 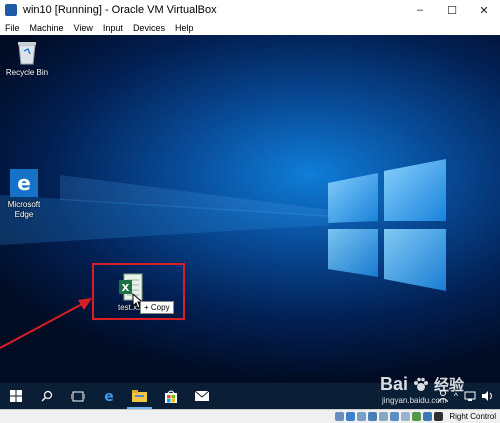 I want to click on recycle-bin-icon, so click(x=27, y=53).